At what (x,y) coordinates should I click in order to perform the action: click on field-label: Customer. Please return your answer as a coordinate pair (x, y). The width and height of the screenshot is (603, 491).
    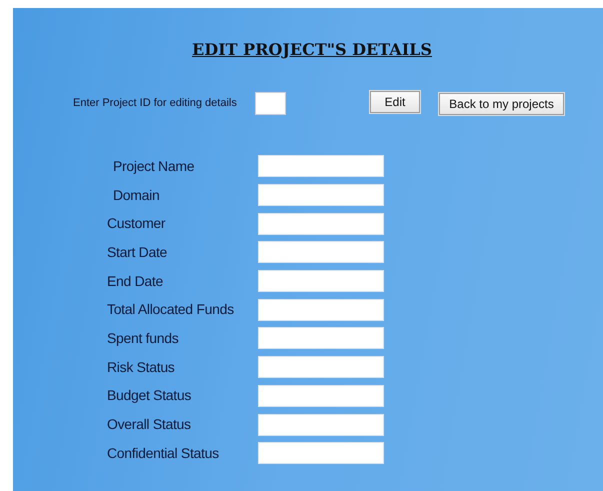
    Looking at the image, I should click on (136, 224).